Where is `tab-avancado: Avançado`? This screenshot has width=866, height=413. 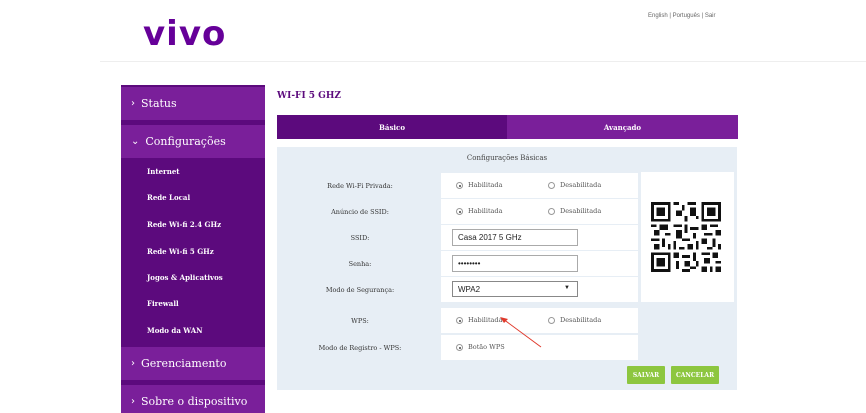
tab-avancado: Avançado is located at coordinates (622, 127).